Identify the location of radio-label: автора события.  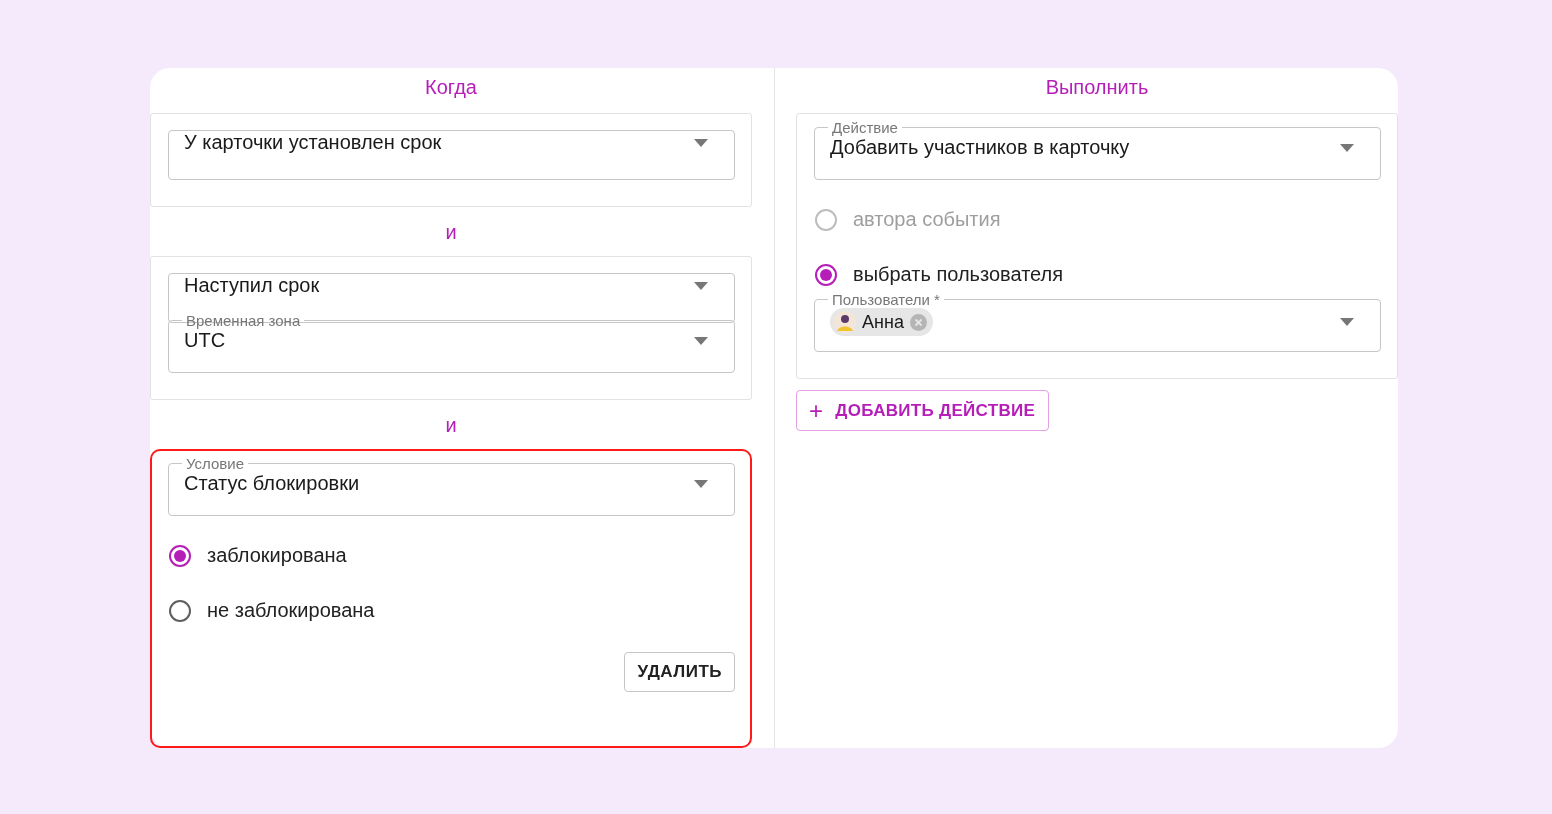
(927, 219).